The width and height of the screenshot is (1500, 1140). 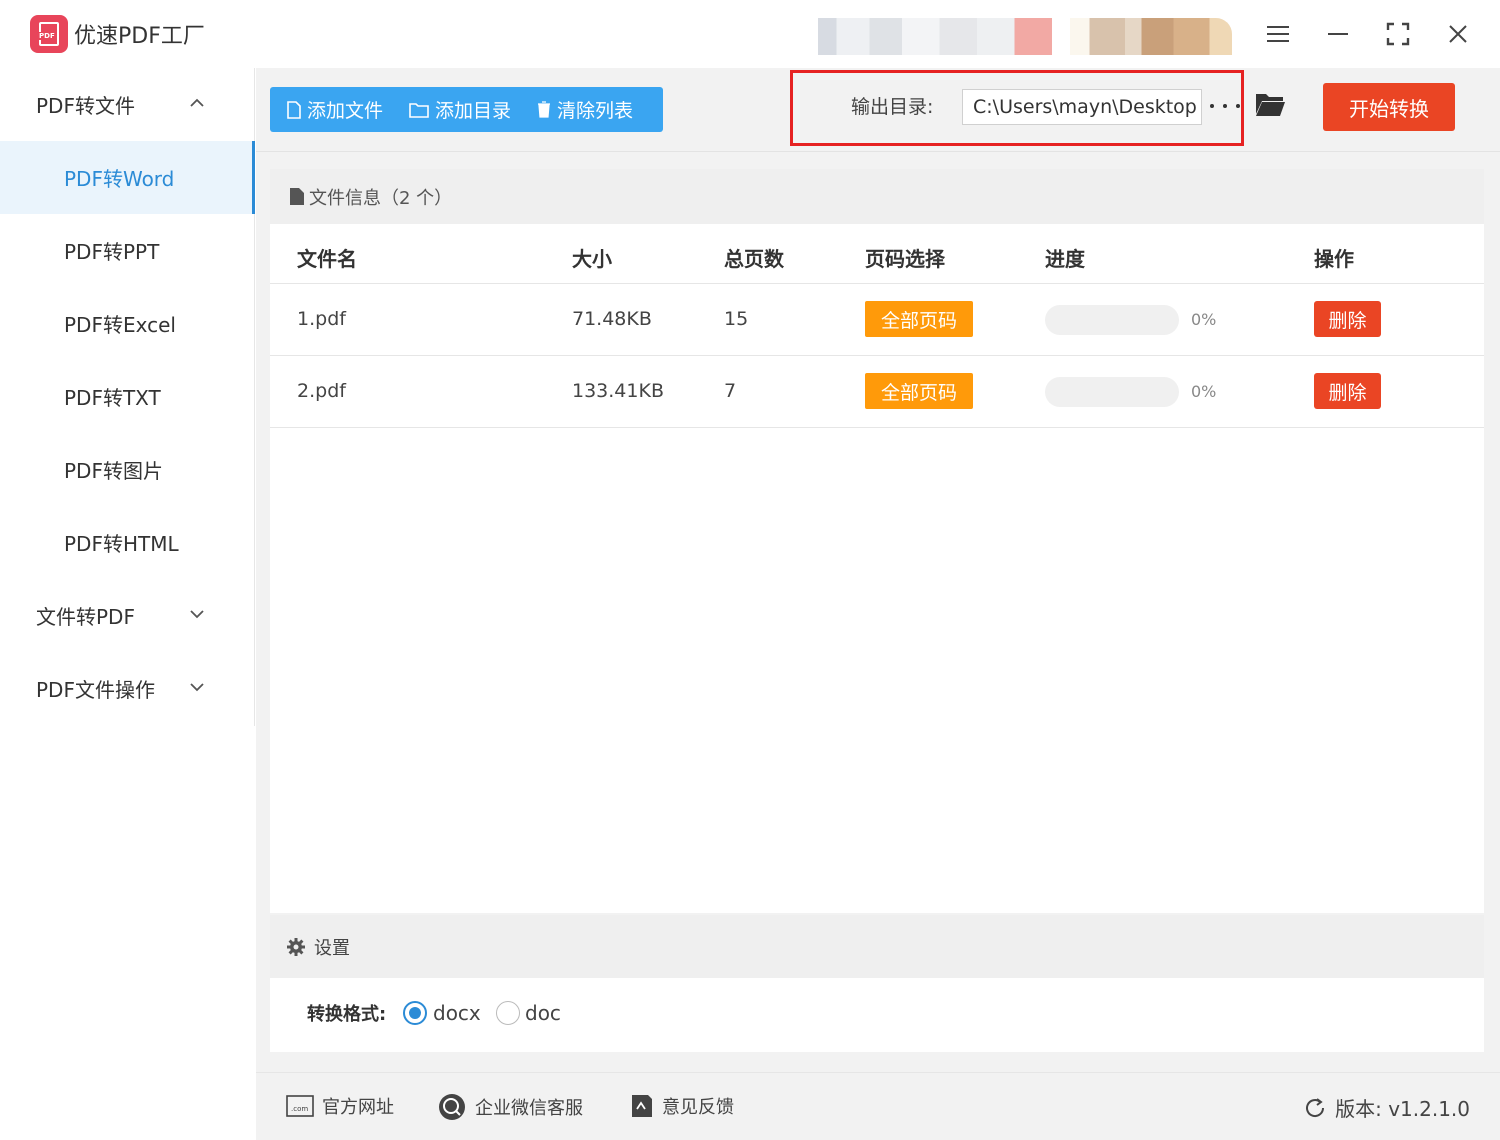 I want to click on col-size: 大小, so click(x=592, y=259).